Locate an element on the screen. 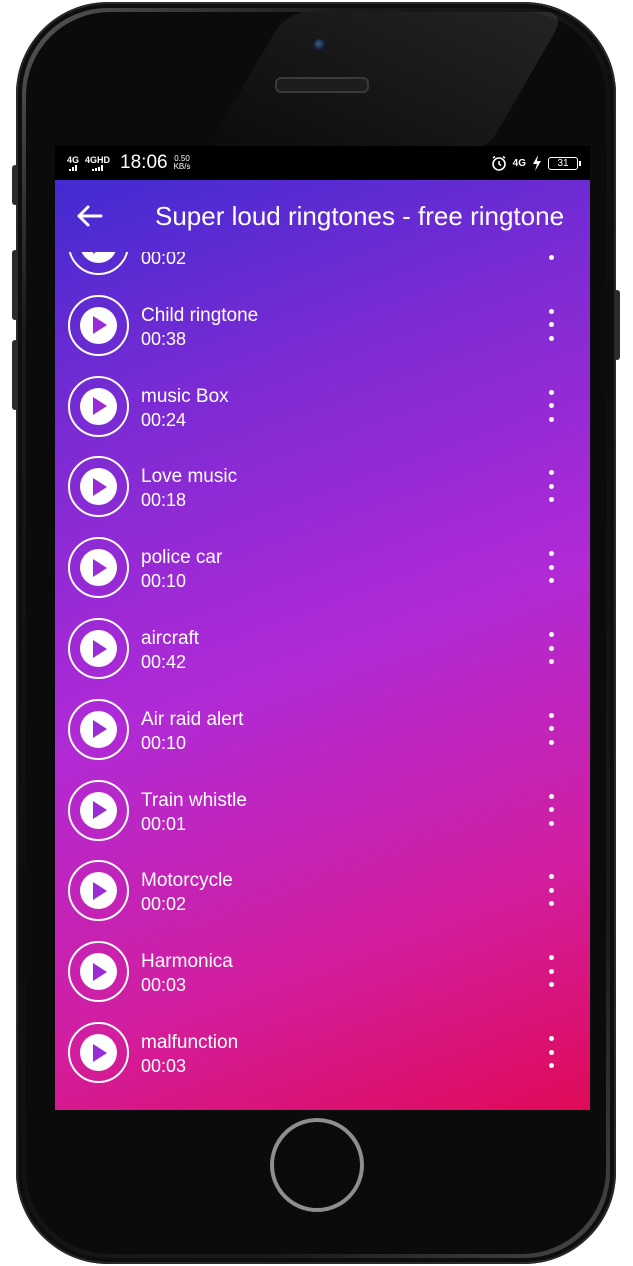 This screenshot has height=1266, width=633. ringtone-row: Harmonica 00:03 is located at coordinates (322, 971).